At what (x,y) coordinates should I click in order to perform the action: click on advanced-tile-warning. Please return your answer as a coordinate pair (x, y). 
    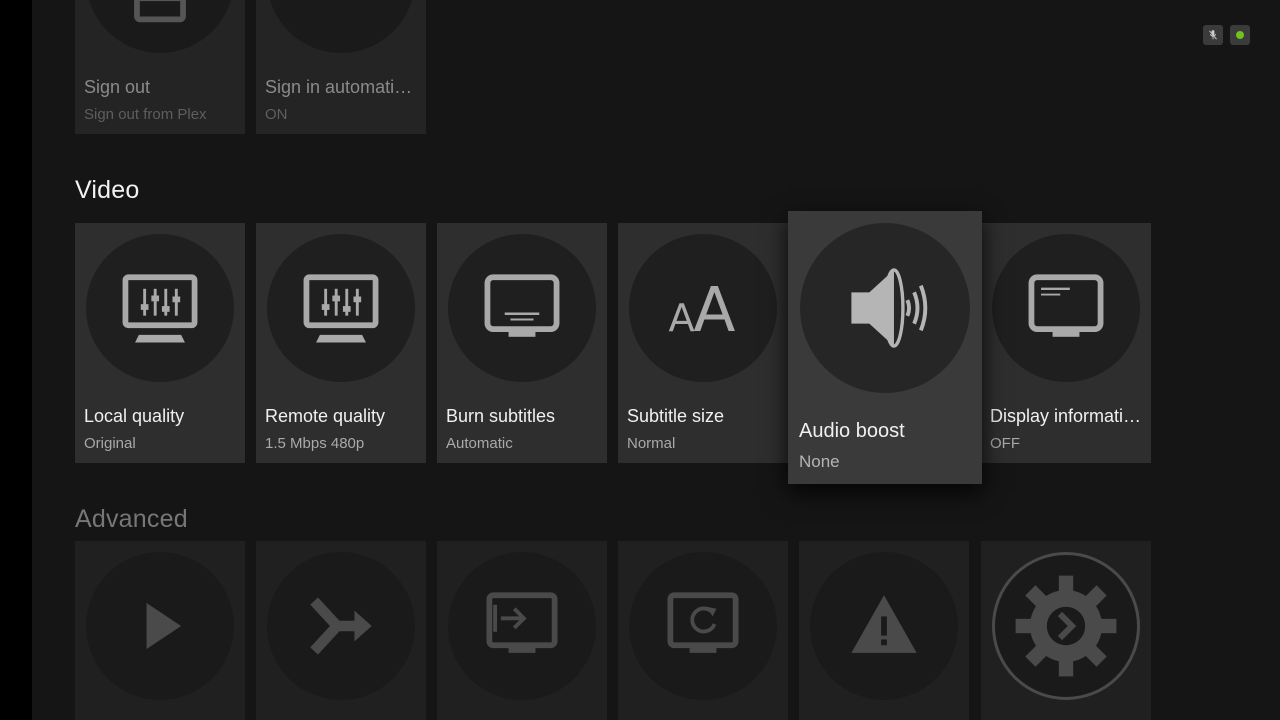
    Looking at the image, I should click on (884, 630).